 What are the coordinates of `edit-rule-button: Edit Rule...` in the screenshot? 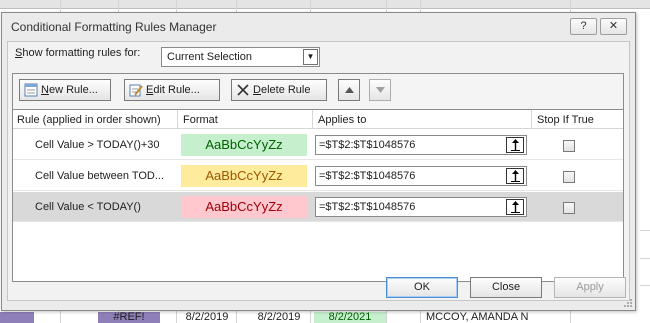 It's located at (172, 90).